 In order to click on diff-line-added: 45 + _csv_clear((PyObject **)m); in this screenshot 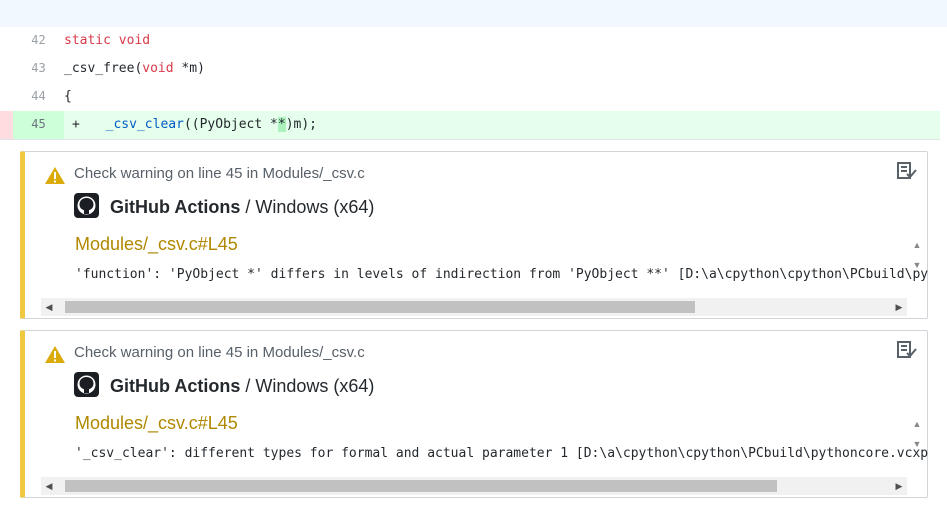, I will do `click(470, 125)`.